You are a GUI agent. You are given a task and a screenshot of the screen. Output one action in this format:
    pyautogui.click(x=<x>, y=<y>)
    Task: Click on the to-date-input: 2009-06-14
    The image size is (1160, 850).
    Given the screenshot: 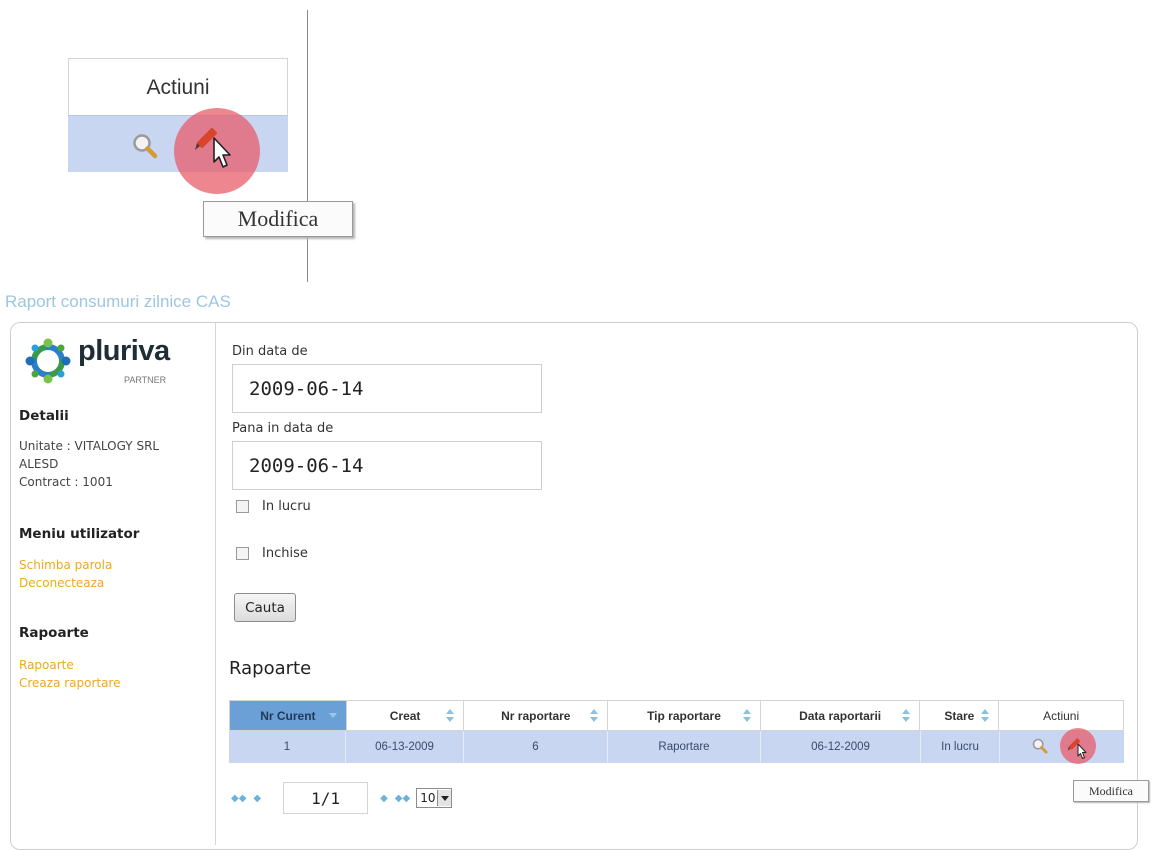 What is the action you would take?
    pyautogui.click(x=387, y=465)
    